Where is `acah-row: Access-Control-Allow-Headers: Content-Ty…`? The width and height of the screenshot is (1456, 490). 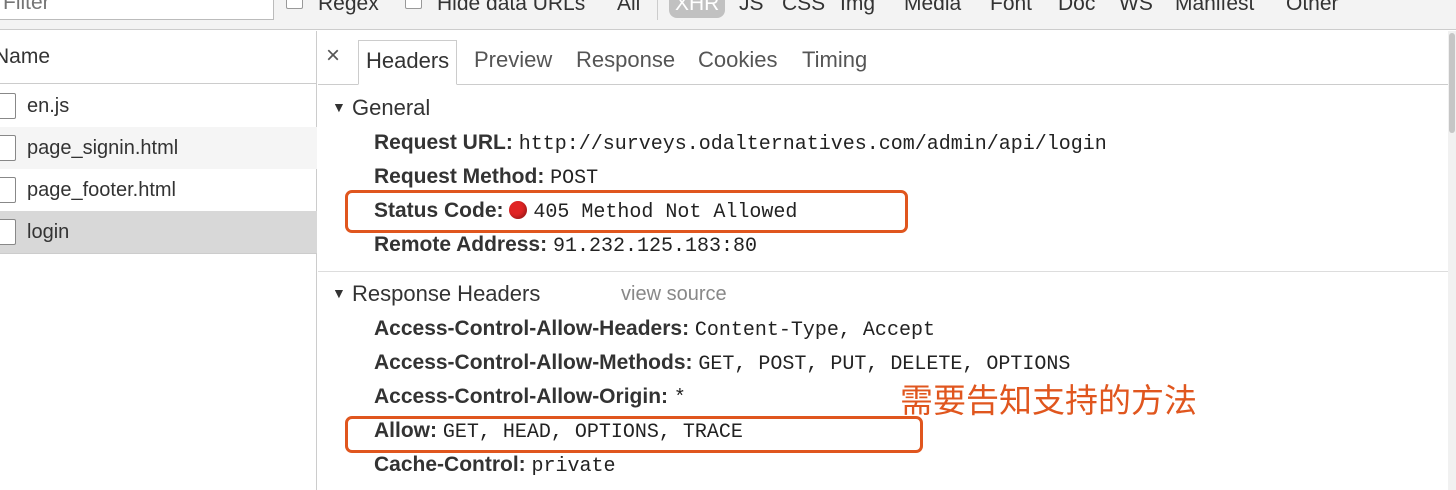
acah-row: Access-Control-Allow-Headers: Content-Ty… is located at coordinates (654, 330).